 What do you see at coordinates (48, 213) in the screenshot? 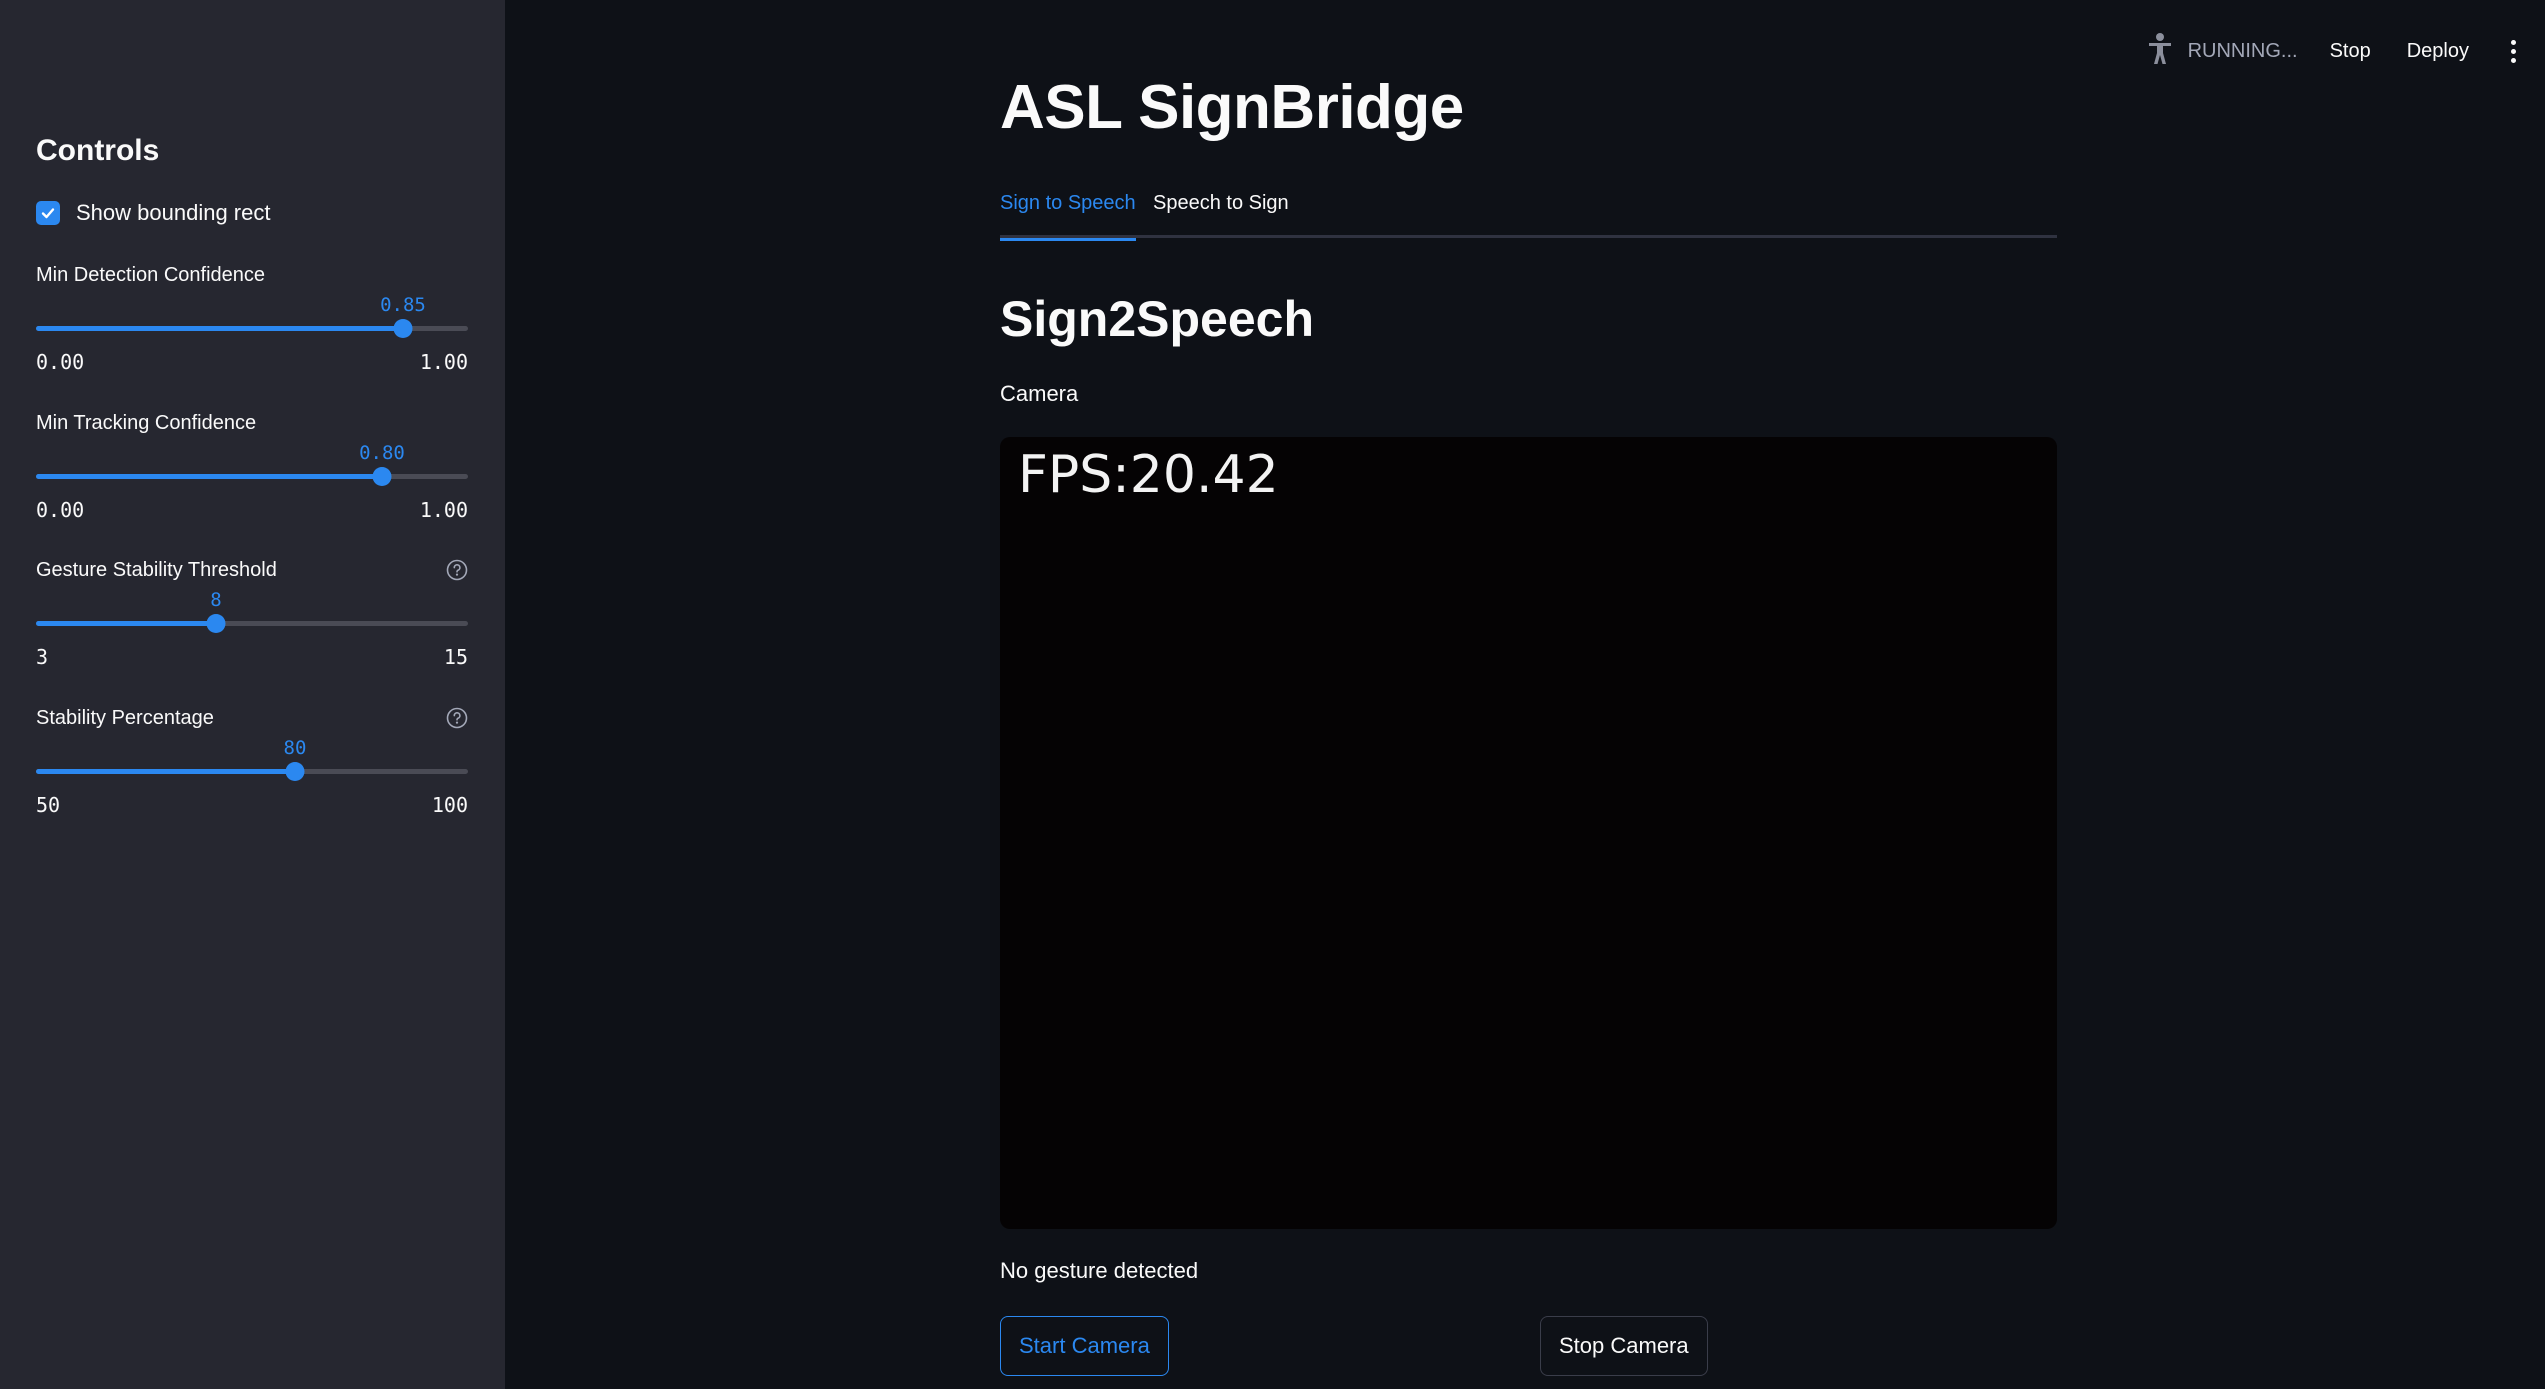
I see `checkbox-checked-icon` at bounding box center [48, 213].